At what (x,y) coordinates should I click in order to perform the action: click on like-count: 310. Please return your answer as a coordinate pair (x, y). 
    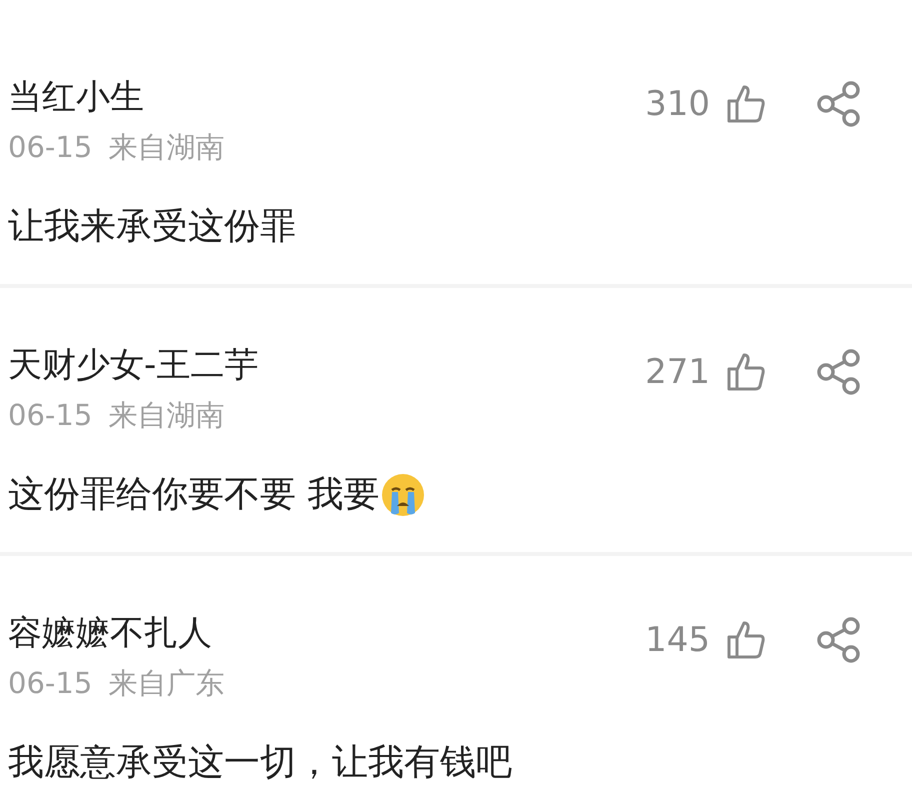
    Looking at the image, I should click on (677, 104).